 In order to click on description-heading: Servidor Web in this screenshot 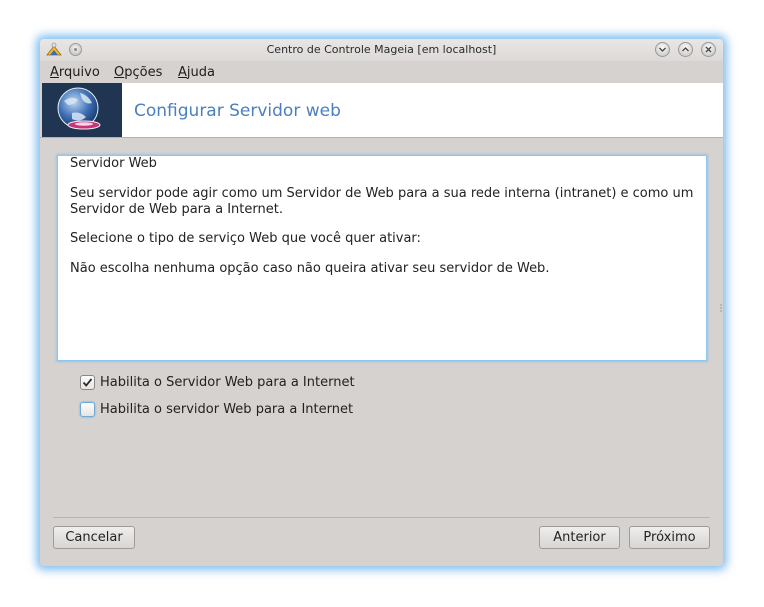, I will do `click(113, 163)`.